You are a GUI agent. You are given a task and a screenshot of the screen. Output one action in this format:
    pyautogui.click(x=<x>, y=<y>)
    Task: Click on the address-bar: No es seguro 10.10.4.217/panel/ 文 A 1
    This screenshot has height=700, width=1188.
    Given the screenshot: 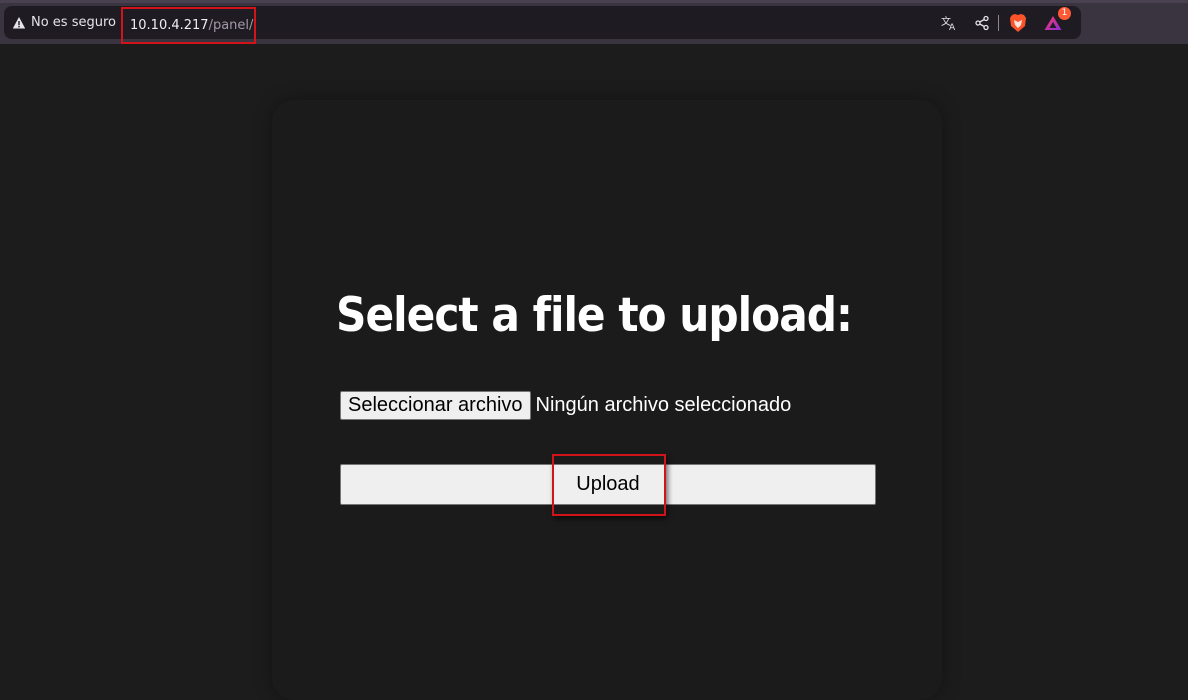 What is the action you would take?
    pyautogui.click(x=542, y=25)
    